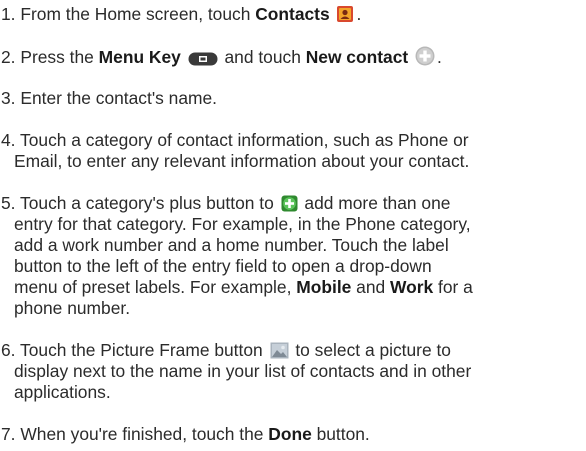 This screenshot has height=451, width=586. I want to click on contacts-label: Contacts, so click(292, 14).